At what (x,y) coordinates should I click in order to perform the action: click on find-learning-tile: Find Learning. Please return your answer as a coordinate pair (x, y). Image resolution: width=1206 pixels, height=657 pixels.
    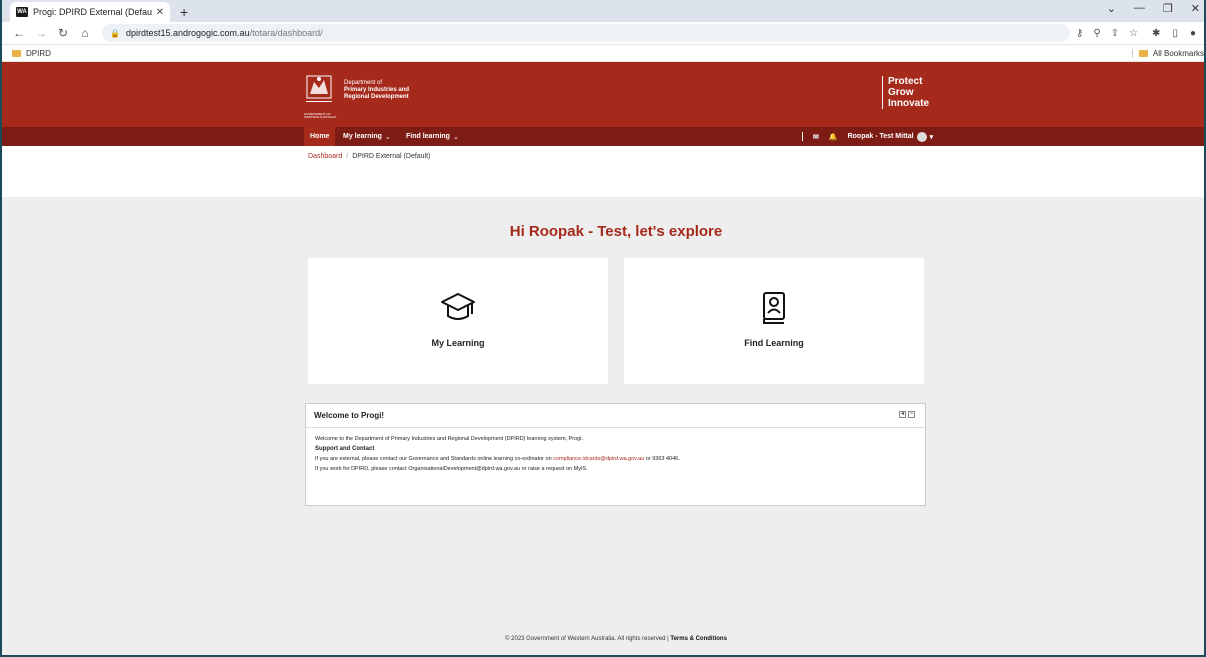
    Looking at the image, I should click on (774, 321).